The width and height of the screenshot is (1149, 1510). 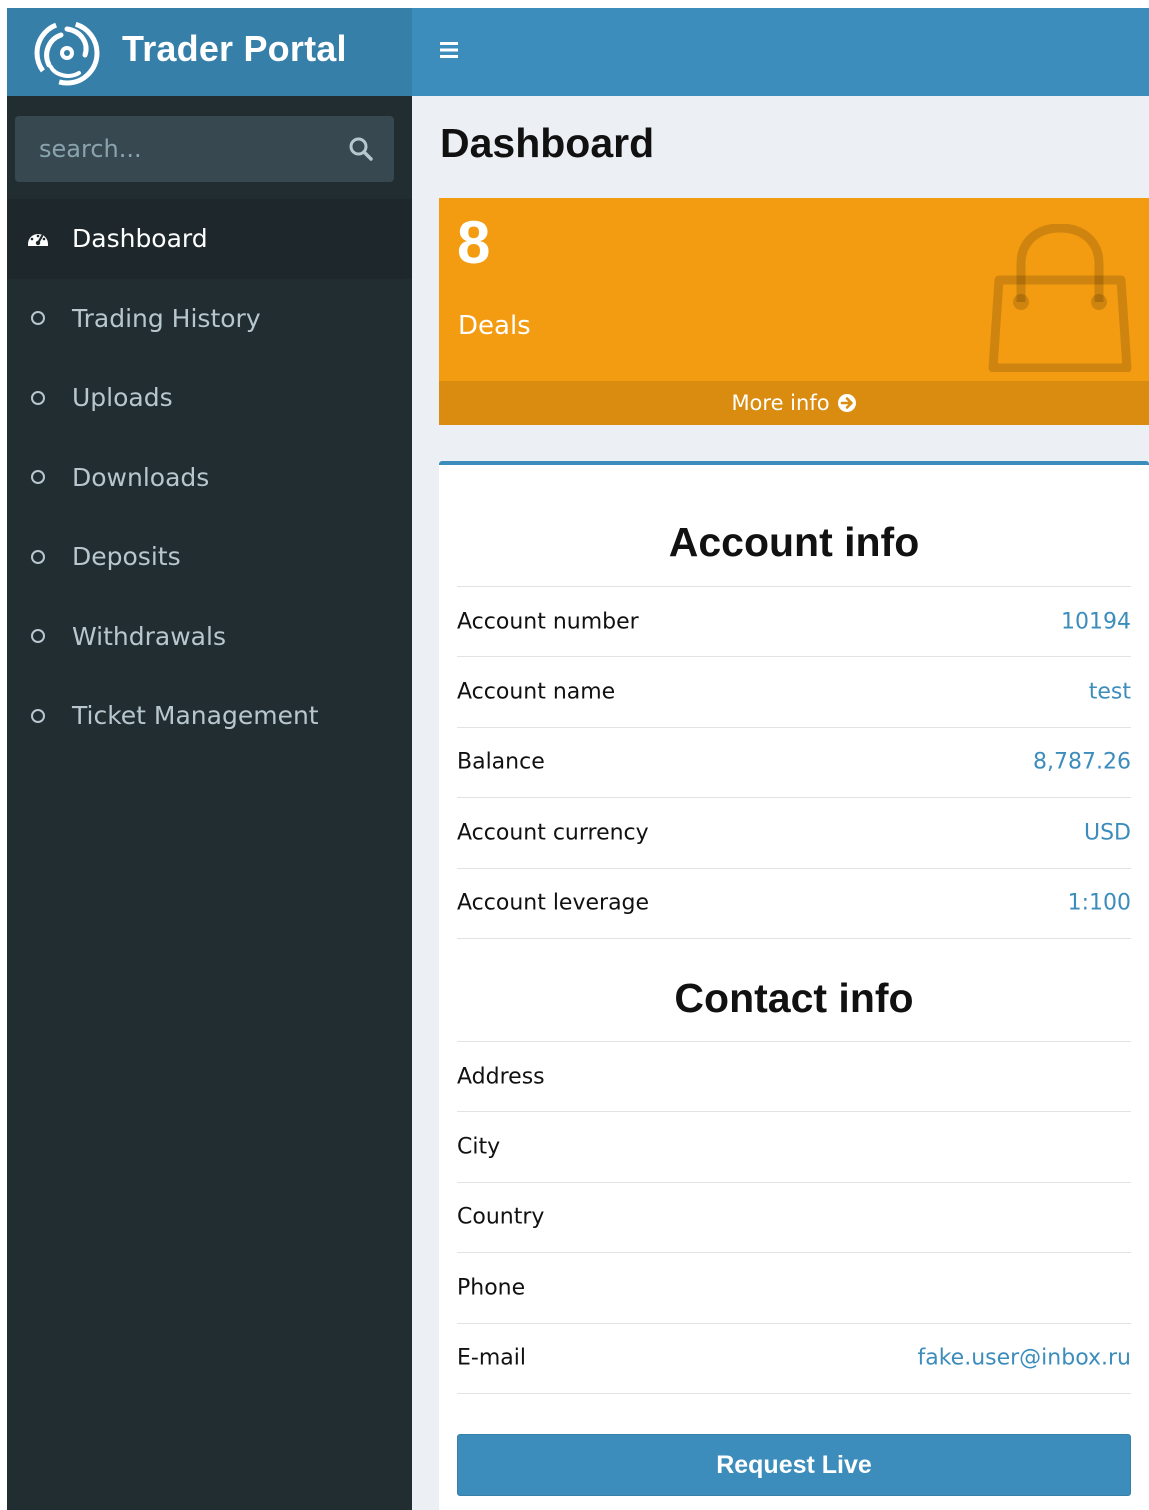 What do you see at coordinates (501, 1077) in the screenshot?
I see `row-label: Address` at bounding box center [501, 1077].